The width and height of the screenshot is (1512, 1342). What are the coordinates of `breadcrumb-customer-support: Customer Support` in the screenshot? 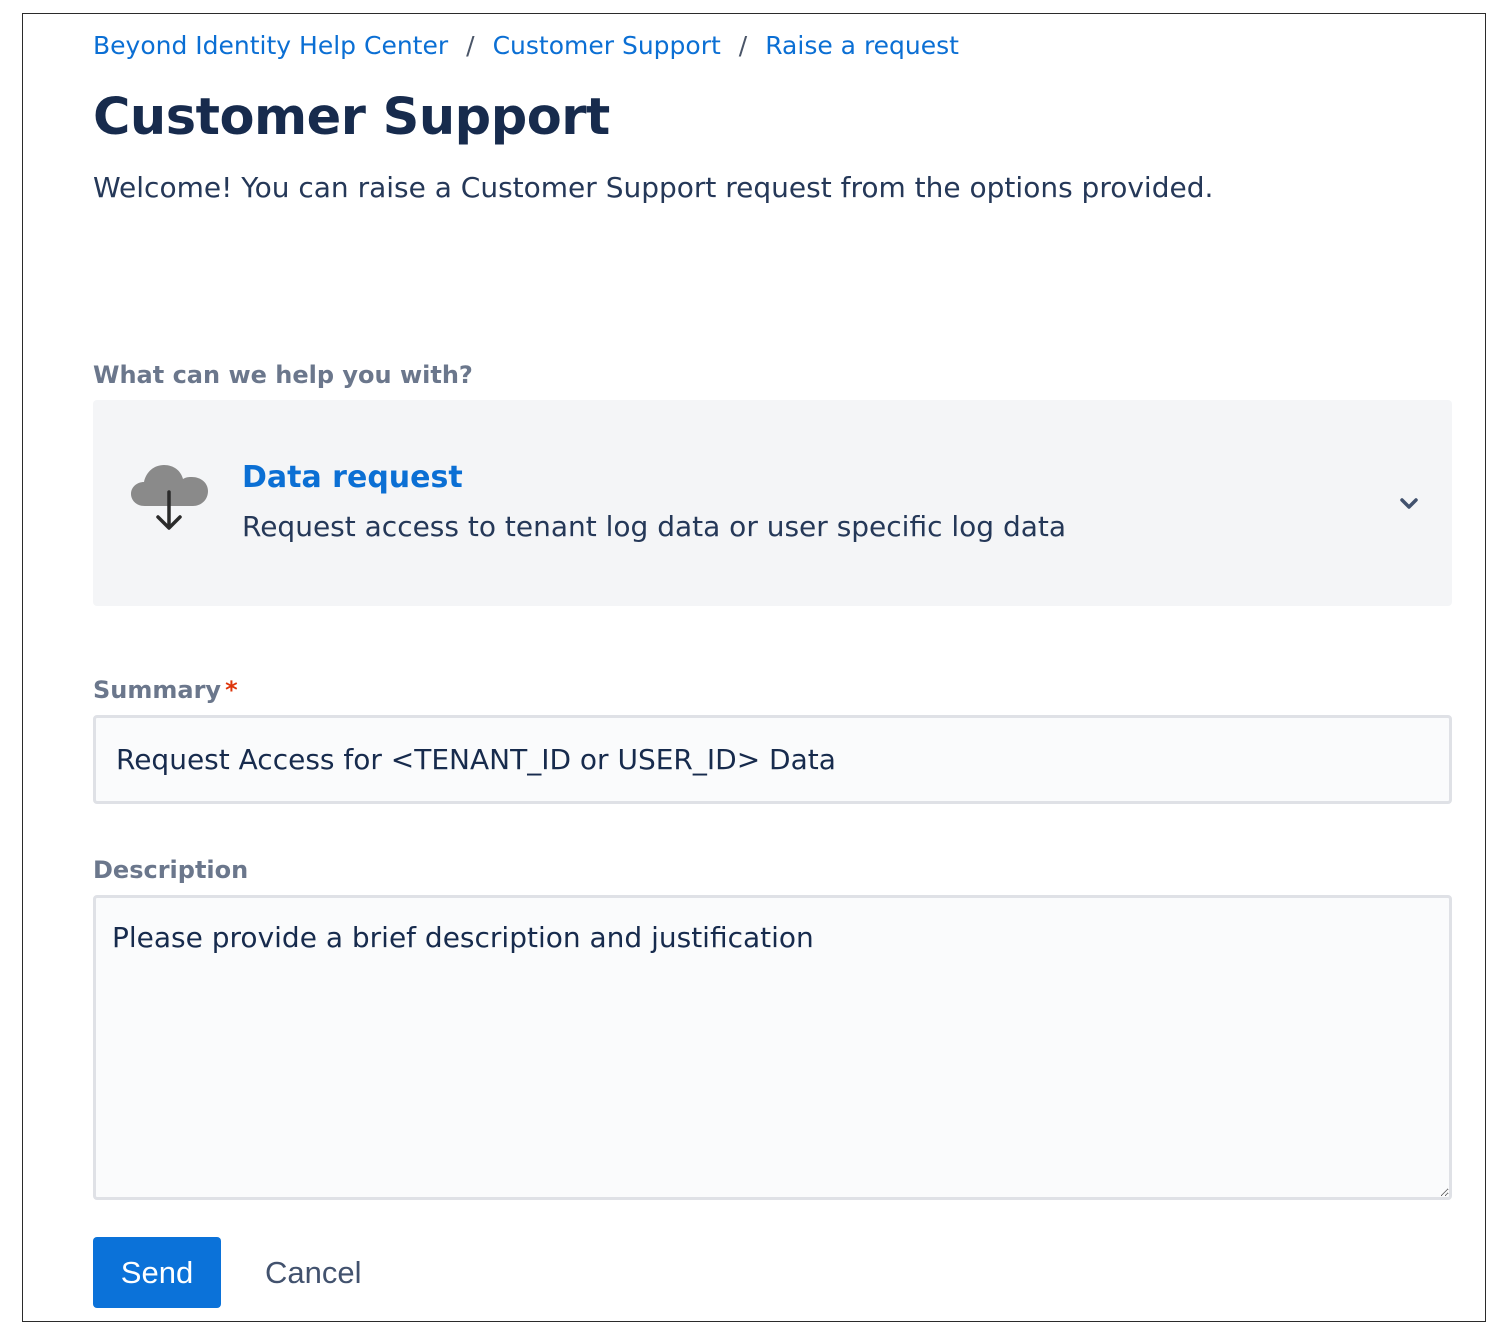 It's located at (607, 45).